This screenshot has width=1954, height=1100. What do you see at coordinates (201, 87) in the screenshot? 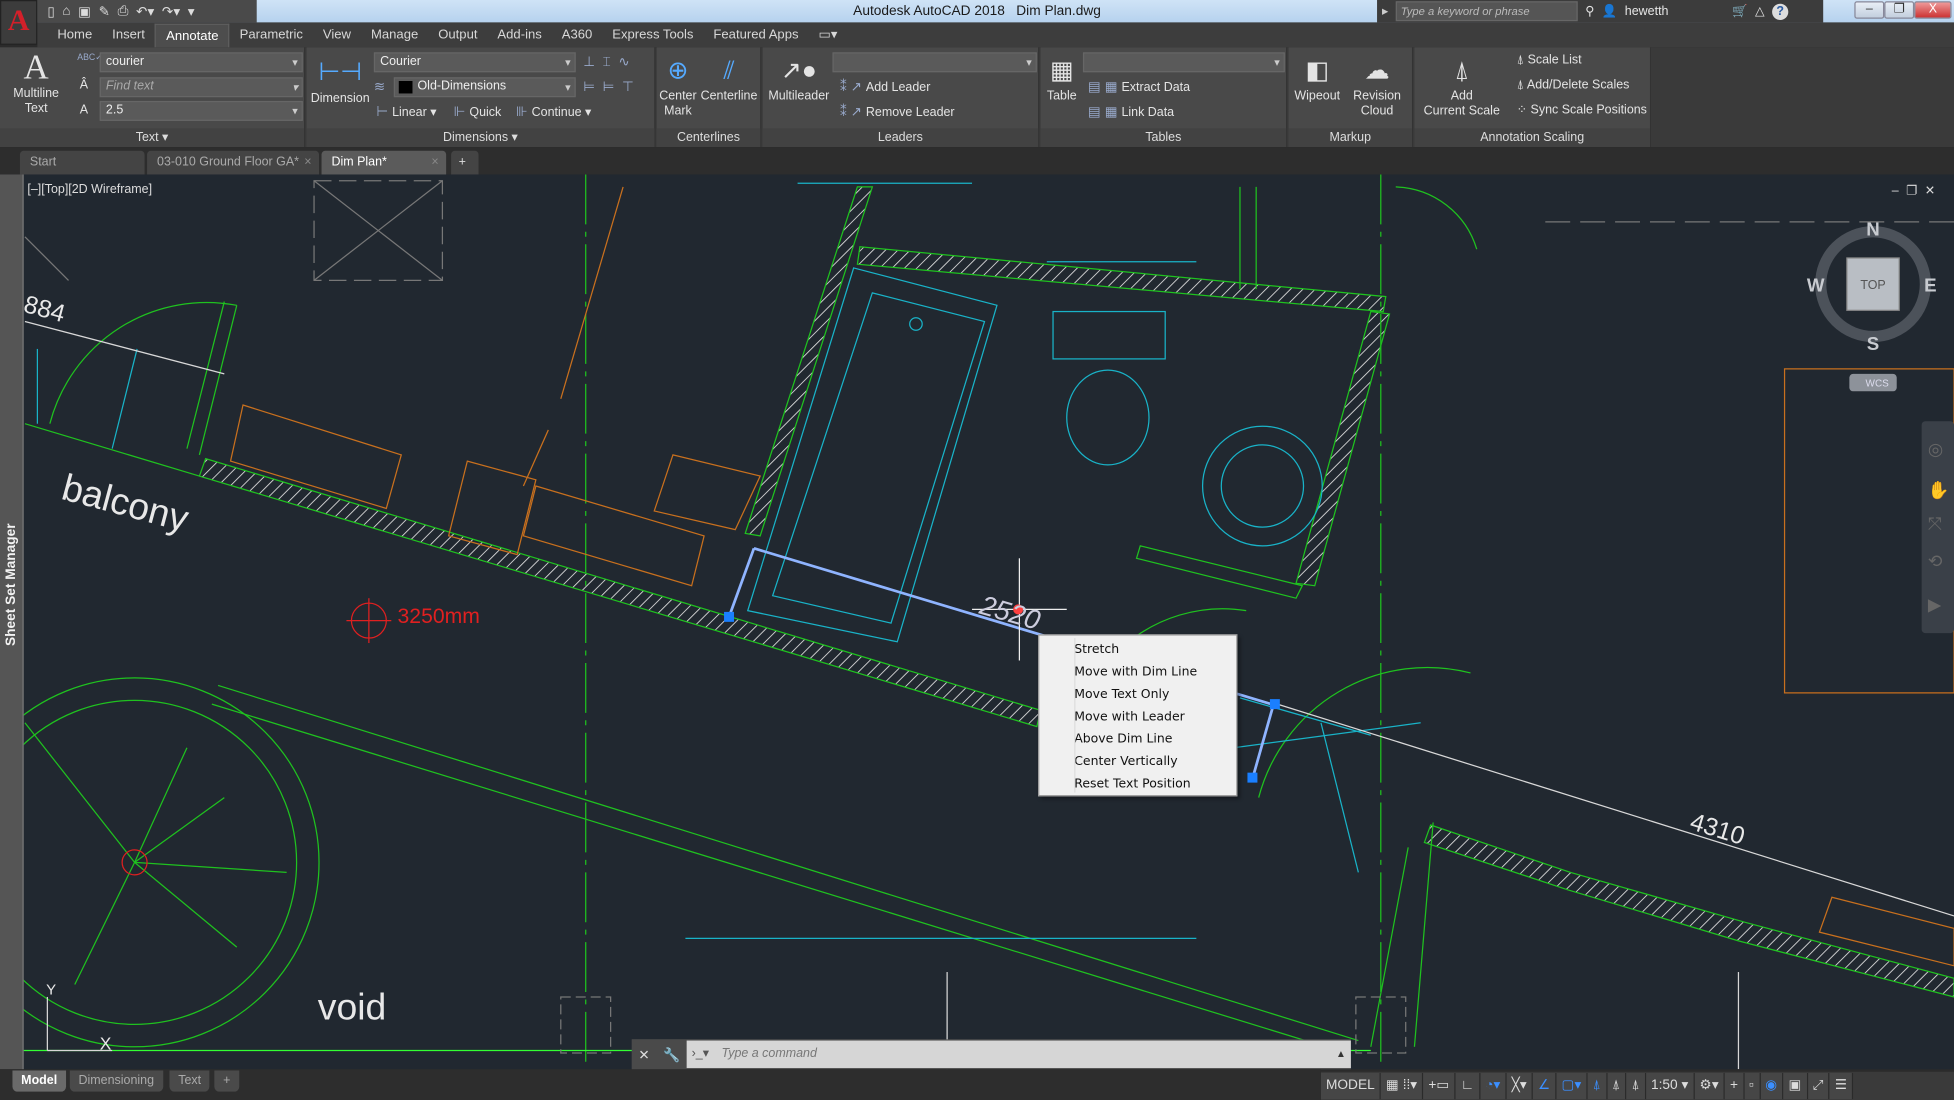
I see `find-text-input: Find text` at bounding box center [201, 87].